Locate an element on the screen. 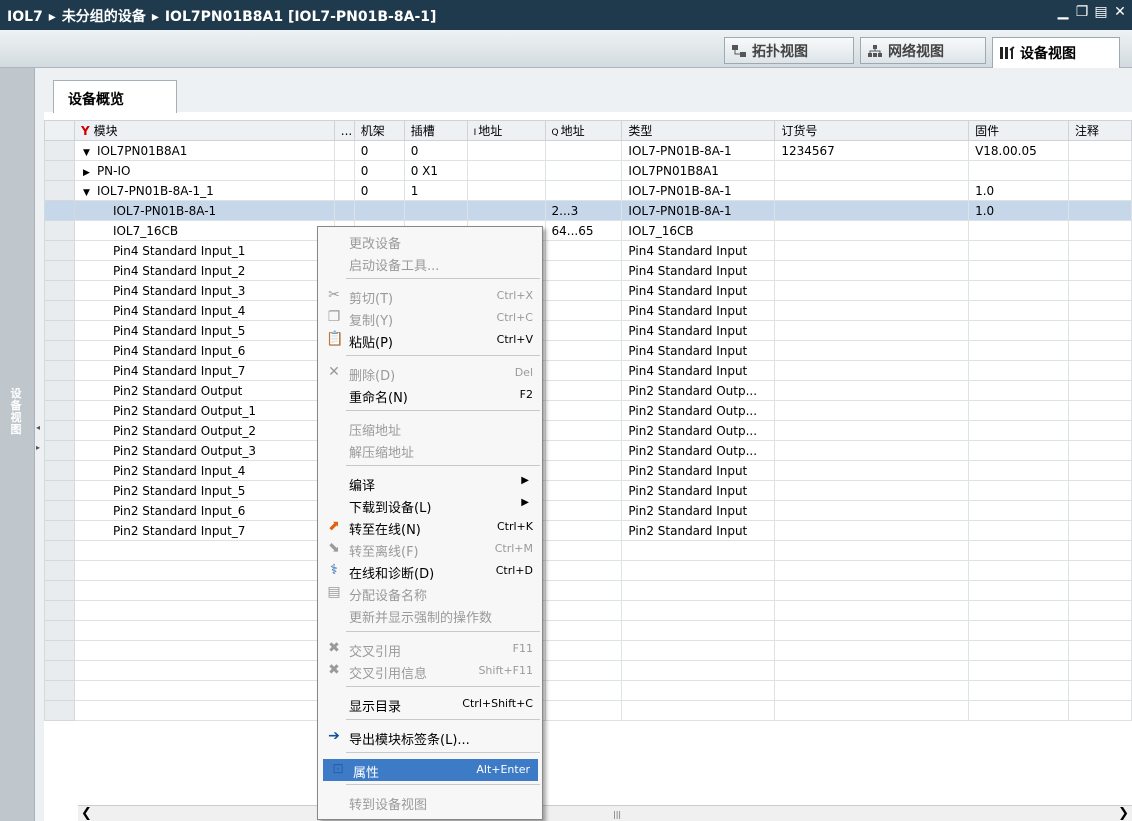 The height and width of the screenshot is (821, 1132). cell-module: Pin2 Standard Output_2 is located at coordinates (204, 430).